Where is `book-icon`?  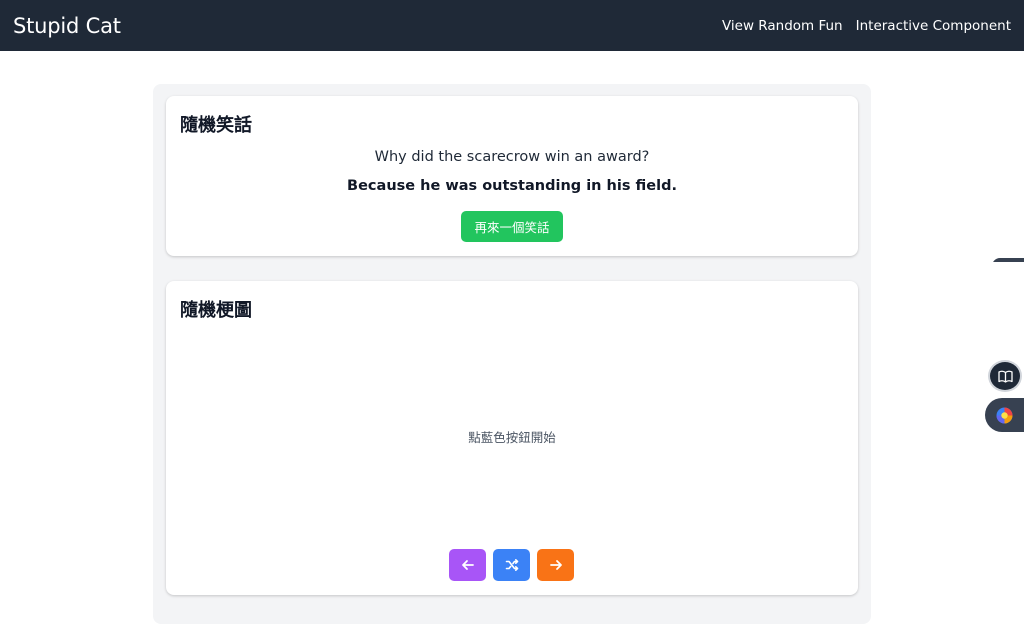 book-icon is located at coordinates (1005, 376).